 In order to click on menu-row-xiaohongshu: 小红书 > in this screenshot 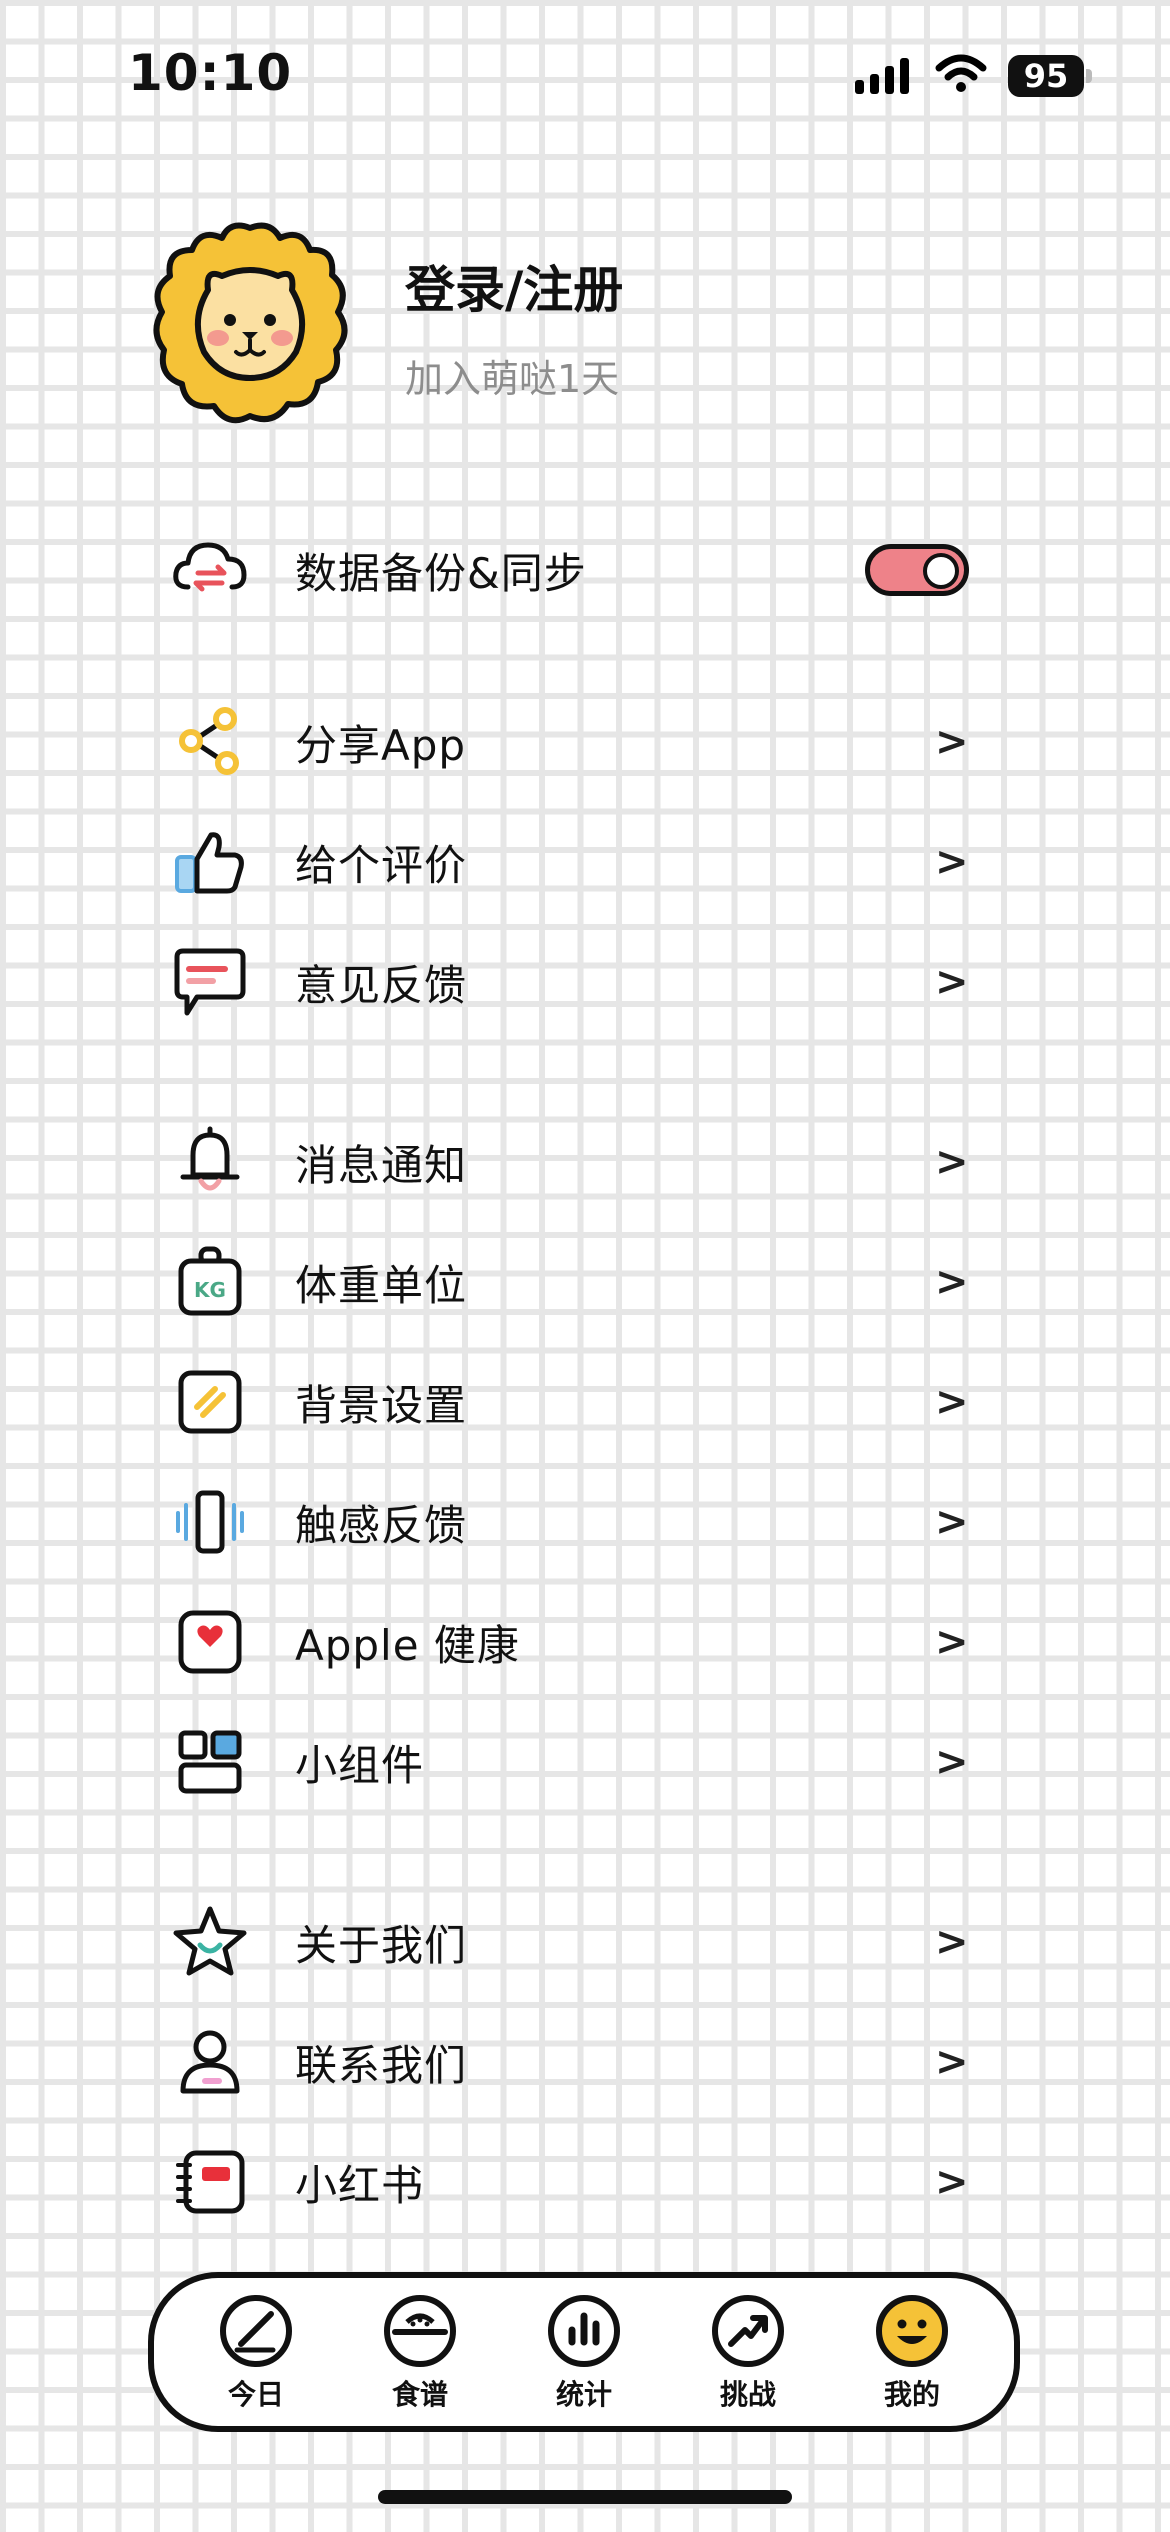, I will do `click(580, 2182)`.